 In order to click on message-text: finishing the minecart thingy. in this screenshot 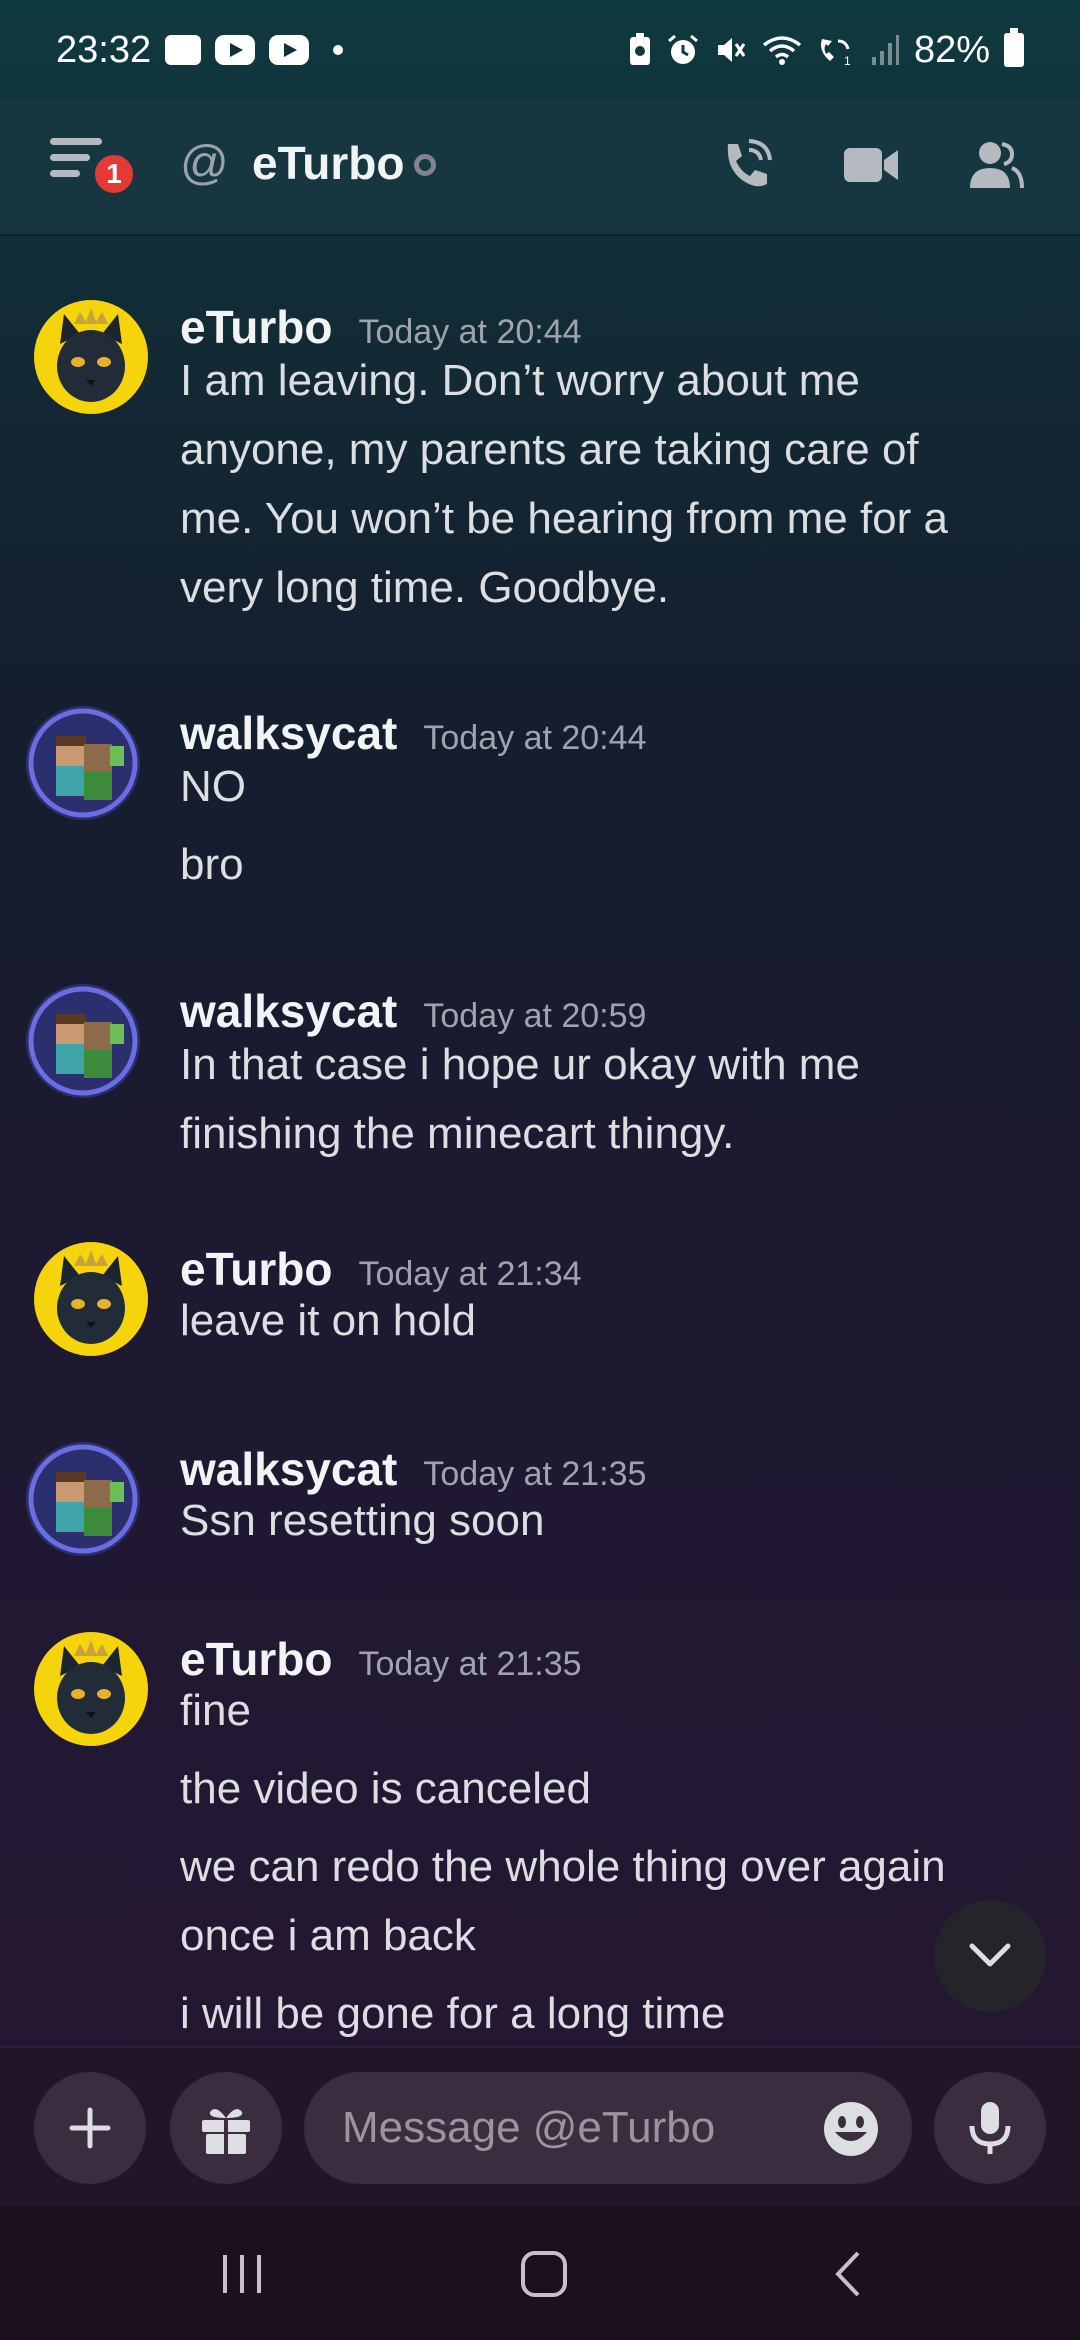, I will do `click(457, 1133)`.